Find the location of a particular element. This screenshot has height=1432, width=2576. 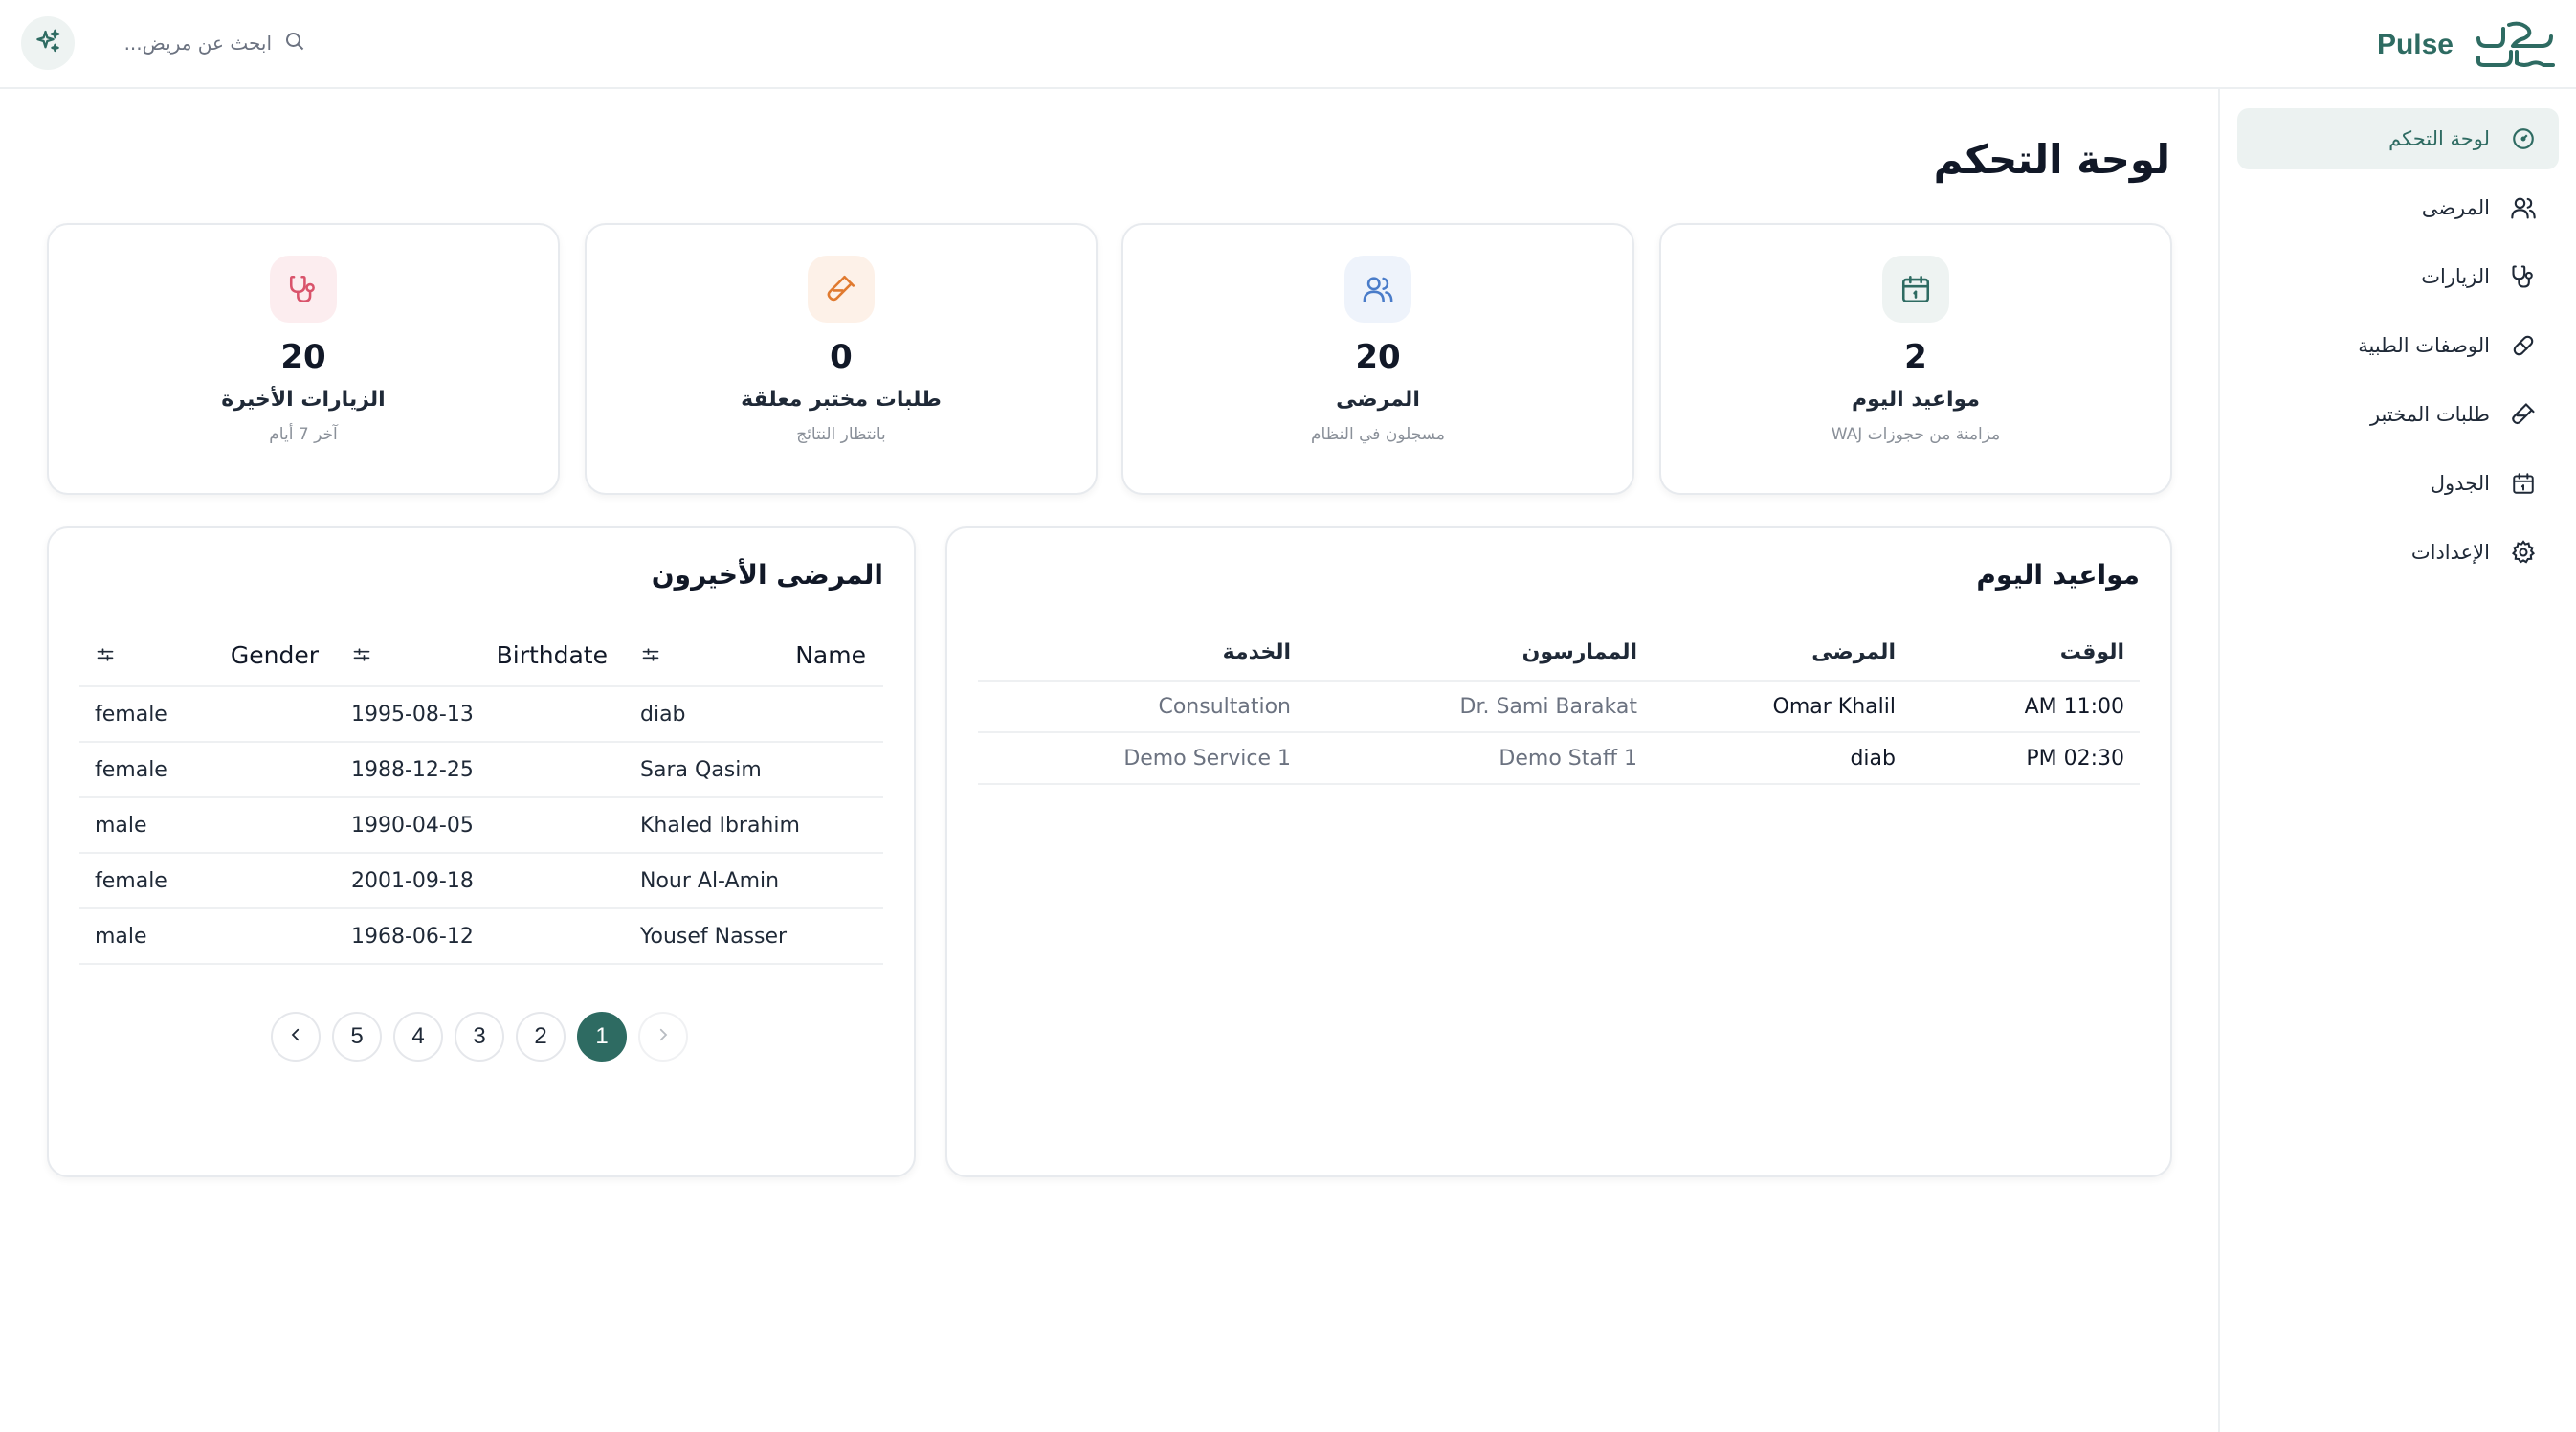

appointment-service: Demo Service 1 is located at coordinates (1207, 758).